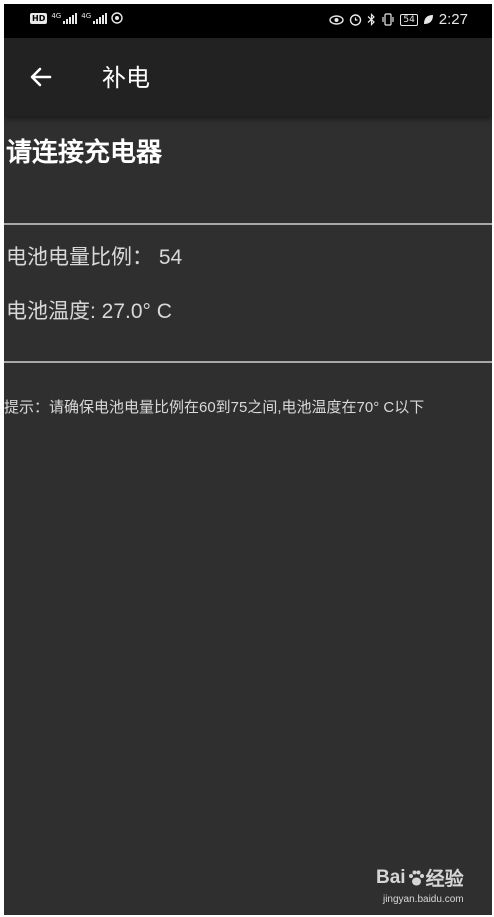 The image size is (494, 917). Describe the element at coordinates (428, 19) in the screenshot. I see `power-saving-leaf-icon` at that location.